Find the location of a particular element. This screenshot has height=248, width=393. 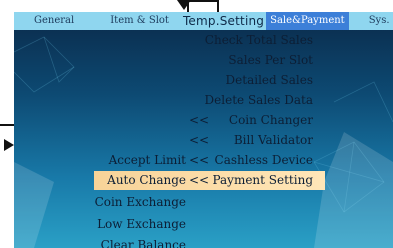

tab-temp-setting: Temp.Setting is located at coordinates (223, 21).